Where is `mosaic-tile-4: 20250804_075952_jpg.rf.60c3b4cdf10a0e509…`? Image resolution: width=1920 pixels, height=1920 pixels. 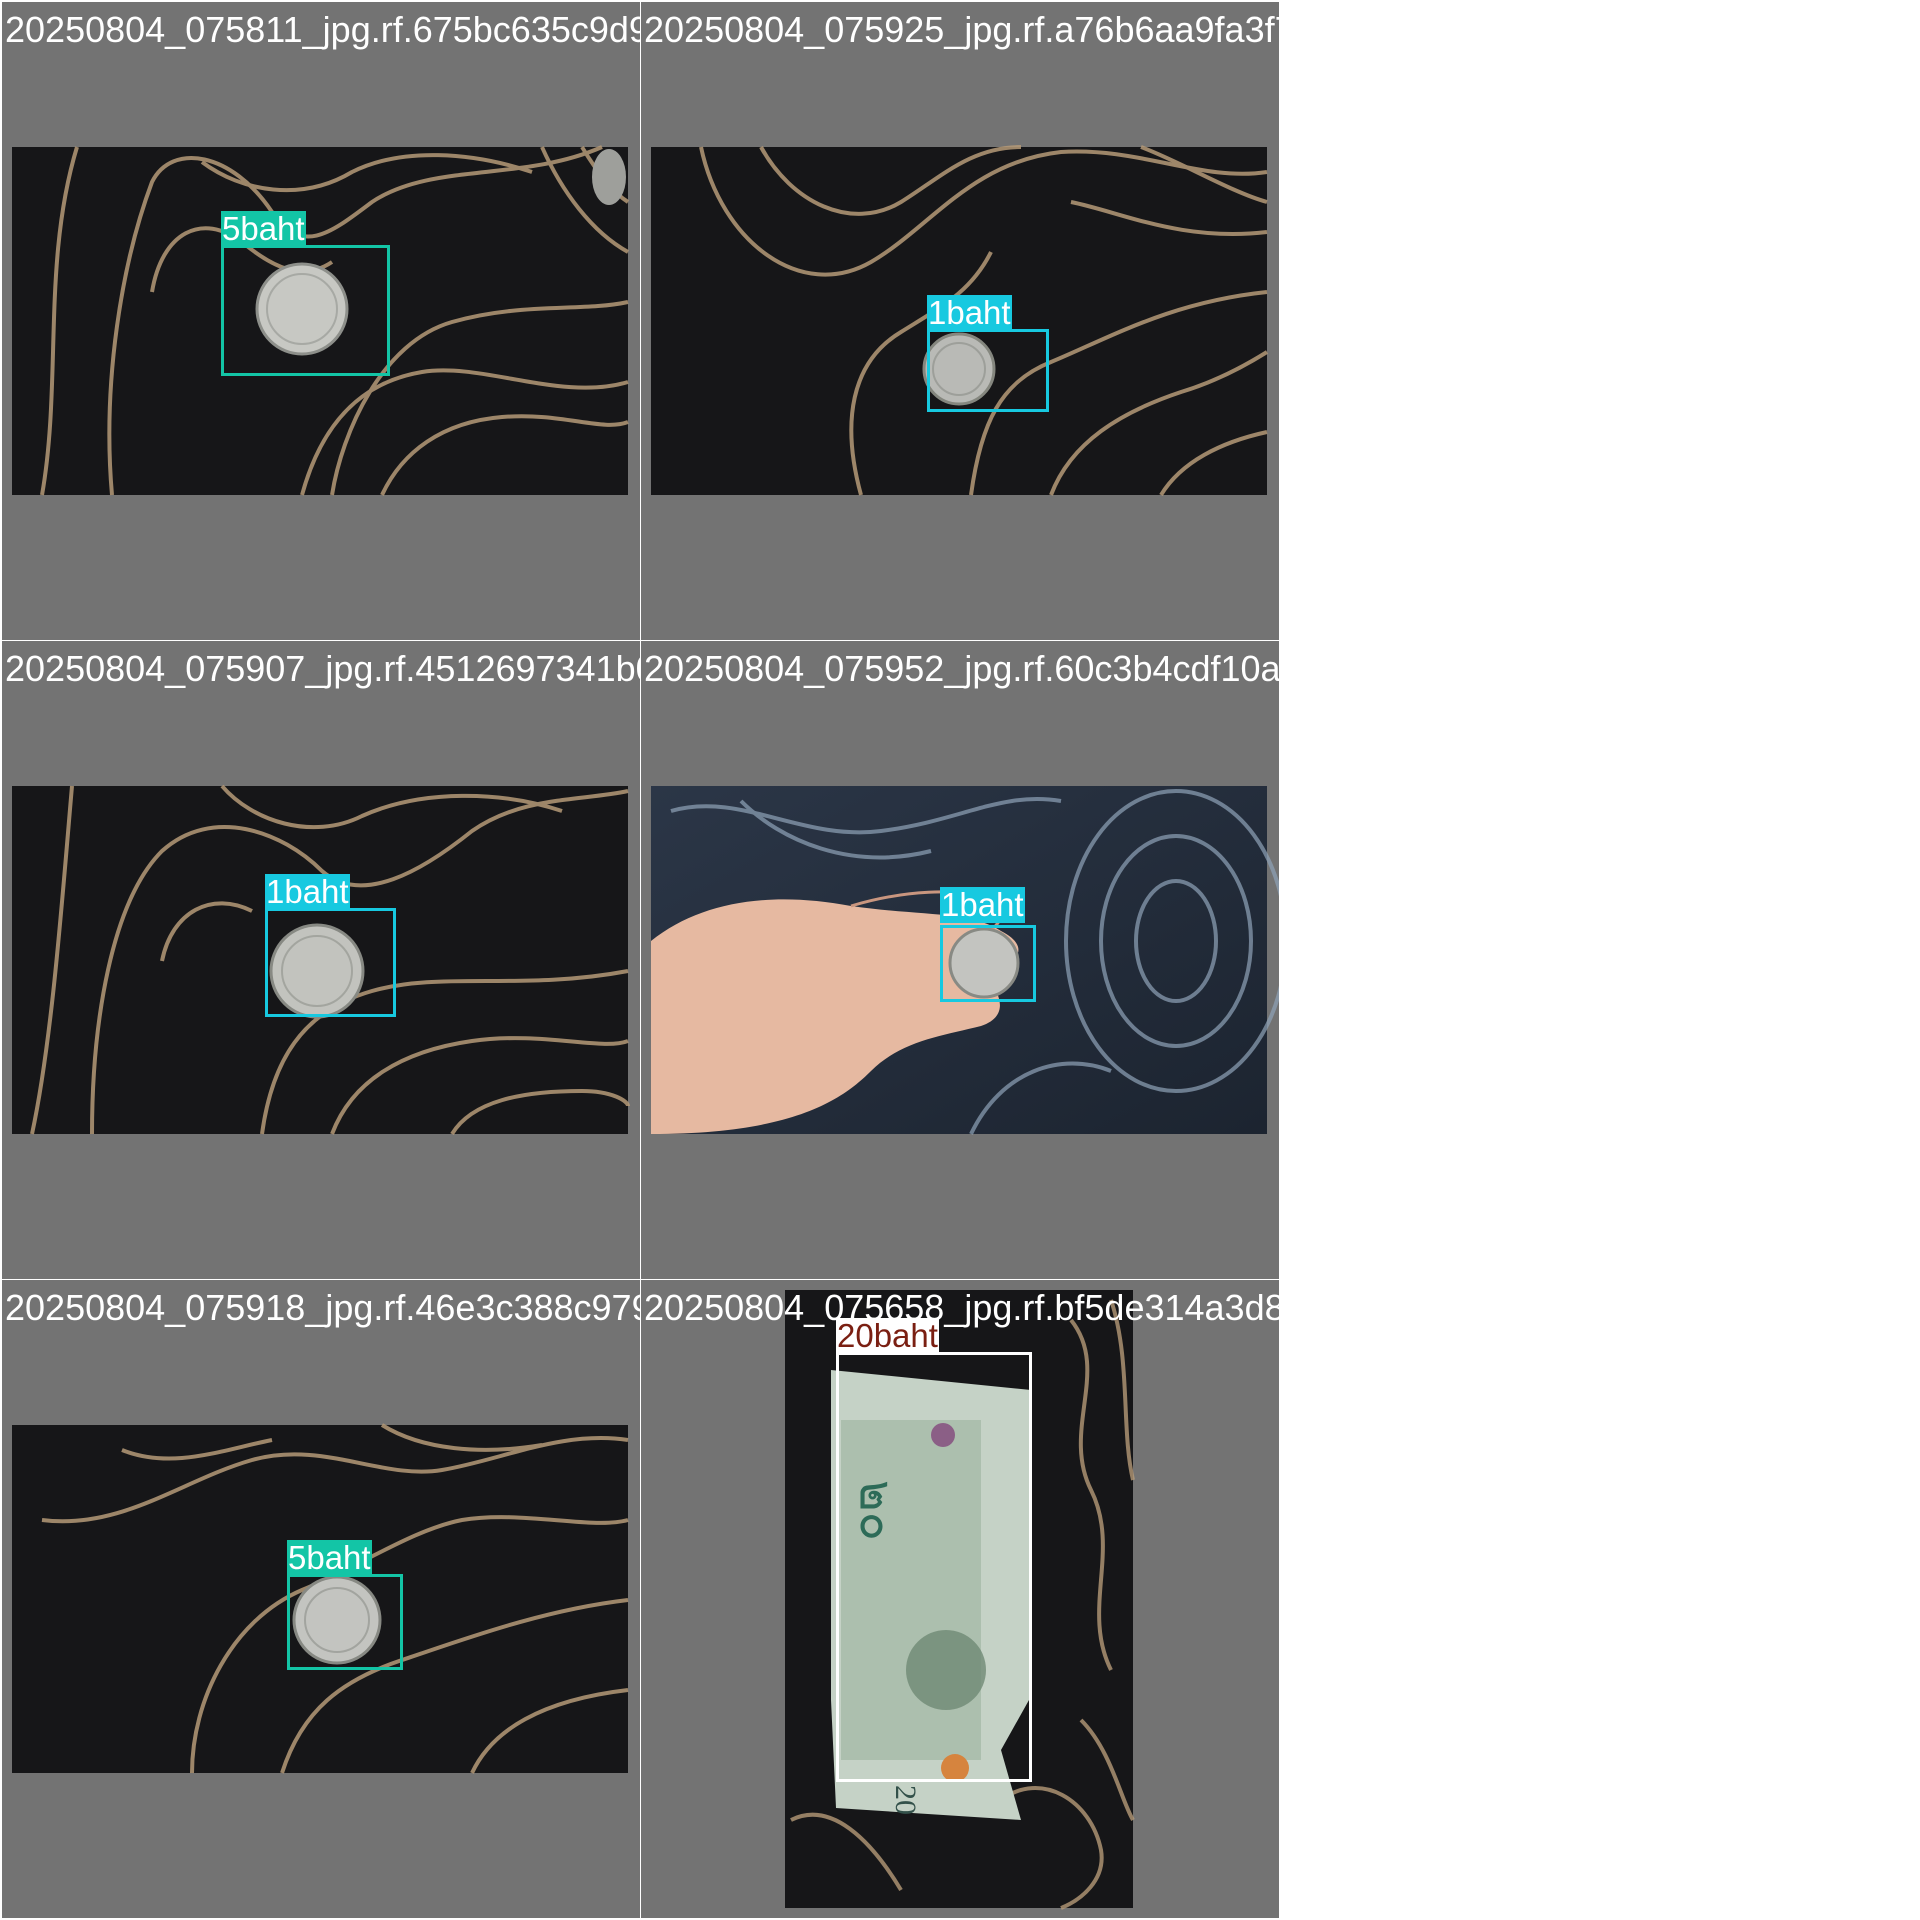 mosaic-tile-4: 20250804_075952_jpg.rf.60c3b4cdf10a0e509… is located at coordinates (1011, 960).